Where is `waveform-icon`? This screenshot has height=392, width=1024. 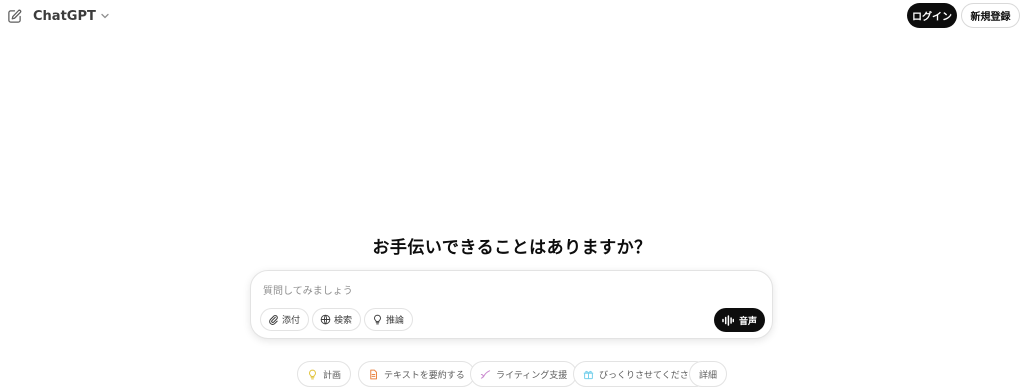 waveform-icon is located at coordinates (728, 320).